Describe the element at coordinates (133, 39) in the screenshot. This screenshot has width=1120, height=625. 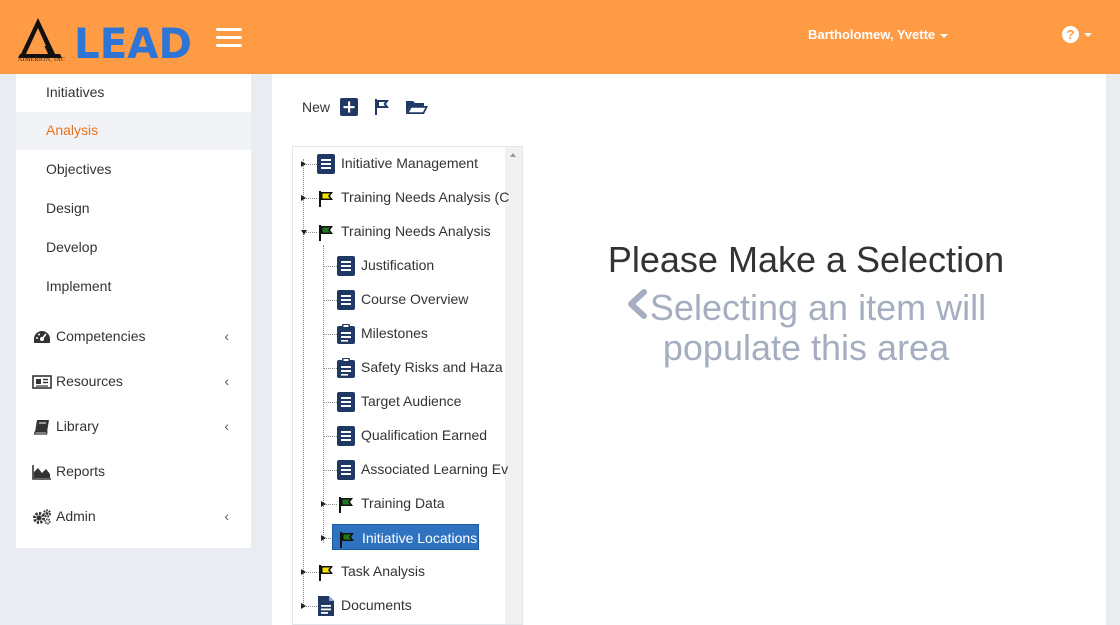
I see `brand-text: LEAD` at that location.